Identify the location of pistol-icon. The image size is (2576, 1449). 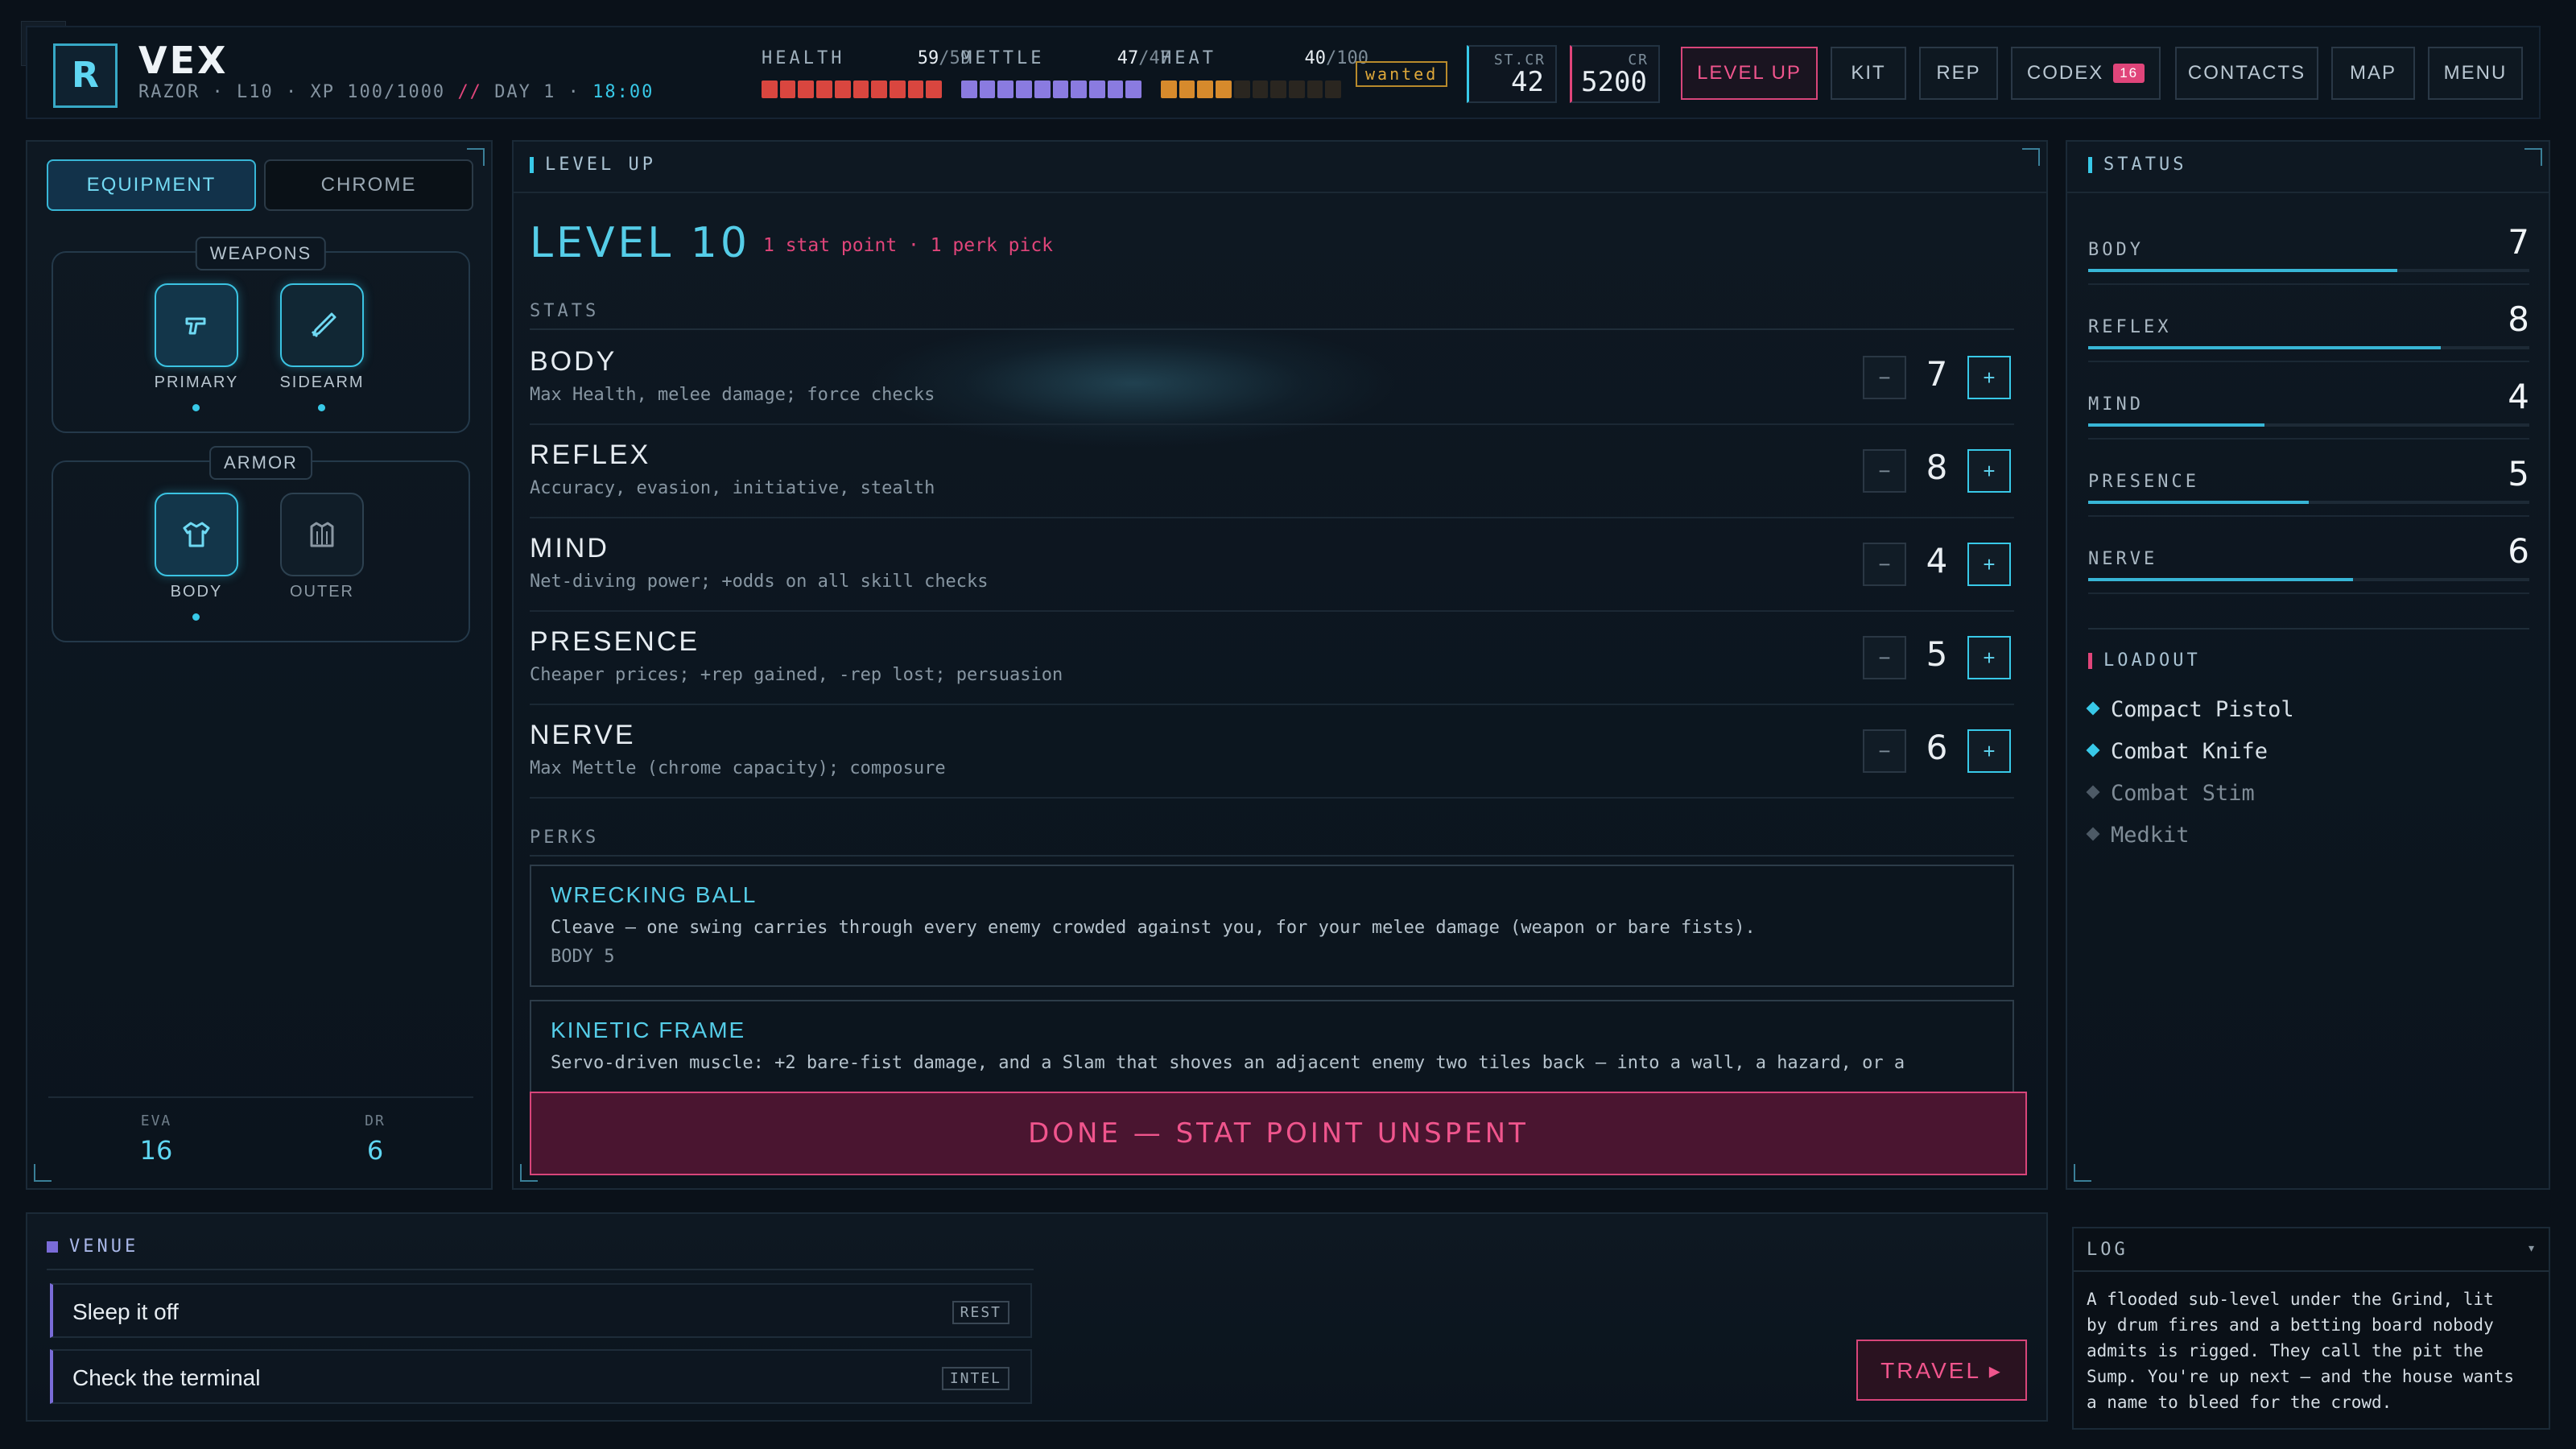
(195, 326).